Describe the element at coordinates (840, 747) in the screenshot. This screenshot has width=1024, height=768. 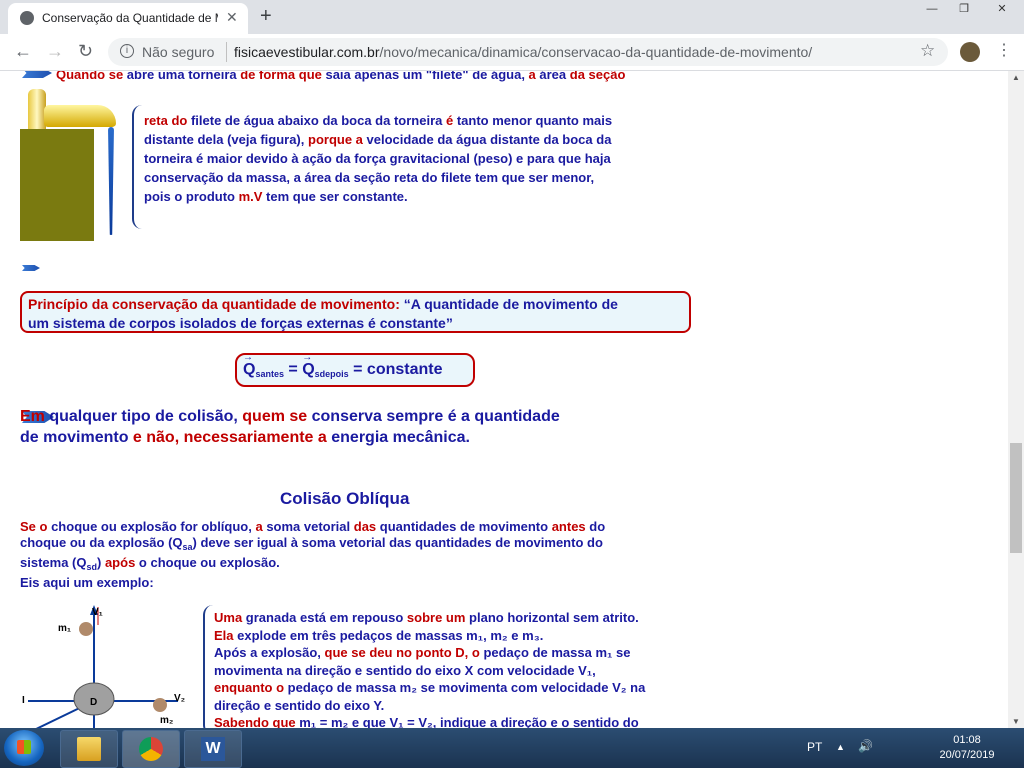
I see `tray-expand-icon: ▲` at that location.